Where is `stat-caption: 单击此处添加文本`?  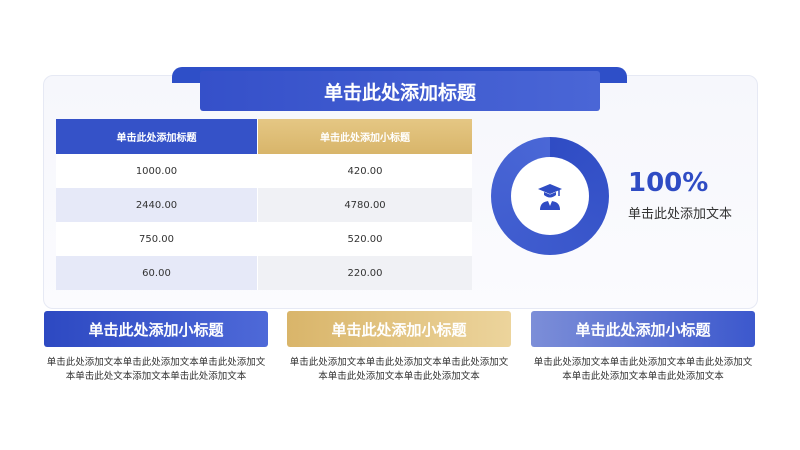
stat-caption: 单击此处添加文本 is located at coordinates (680, 214).